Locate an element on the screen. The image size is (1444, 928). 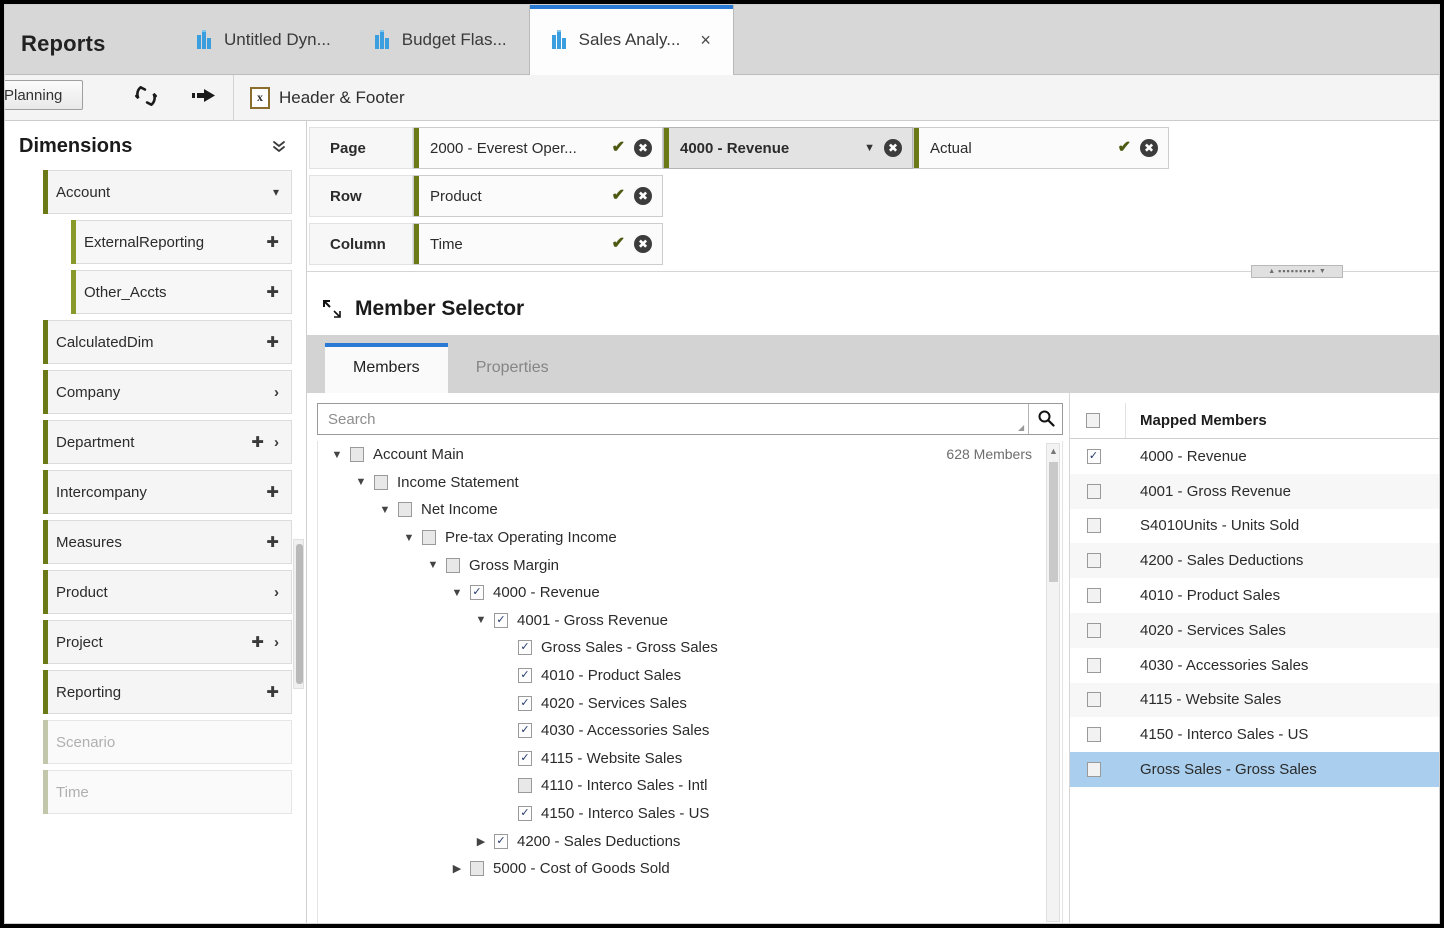
member-tree-scrollbar-thumb is located at coordinates (1053, 522).